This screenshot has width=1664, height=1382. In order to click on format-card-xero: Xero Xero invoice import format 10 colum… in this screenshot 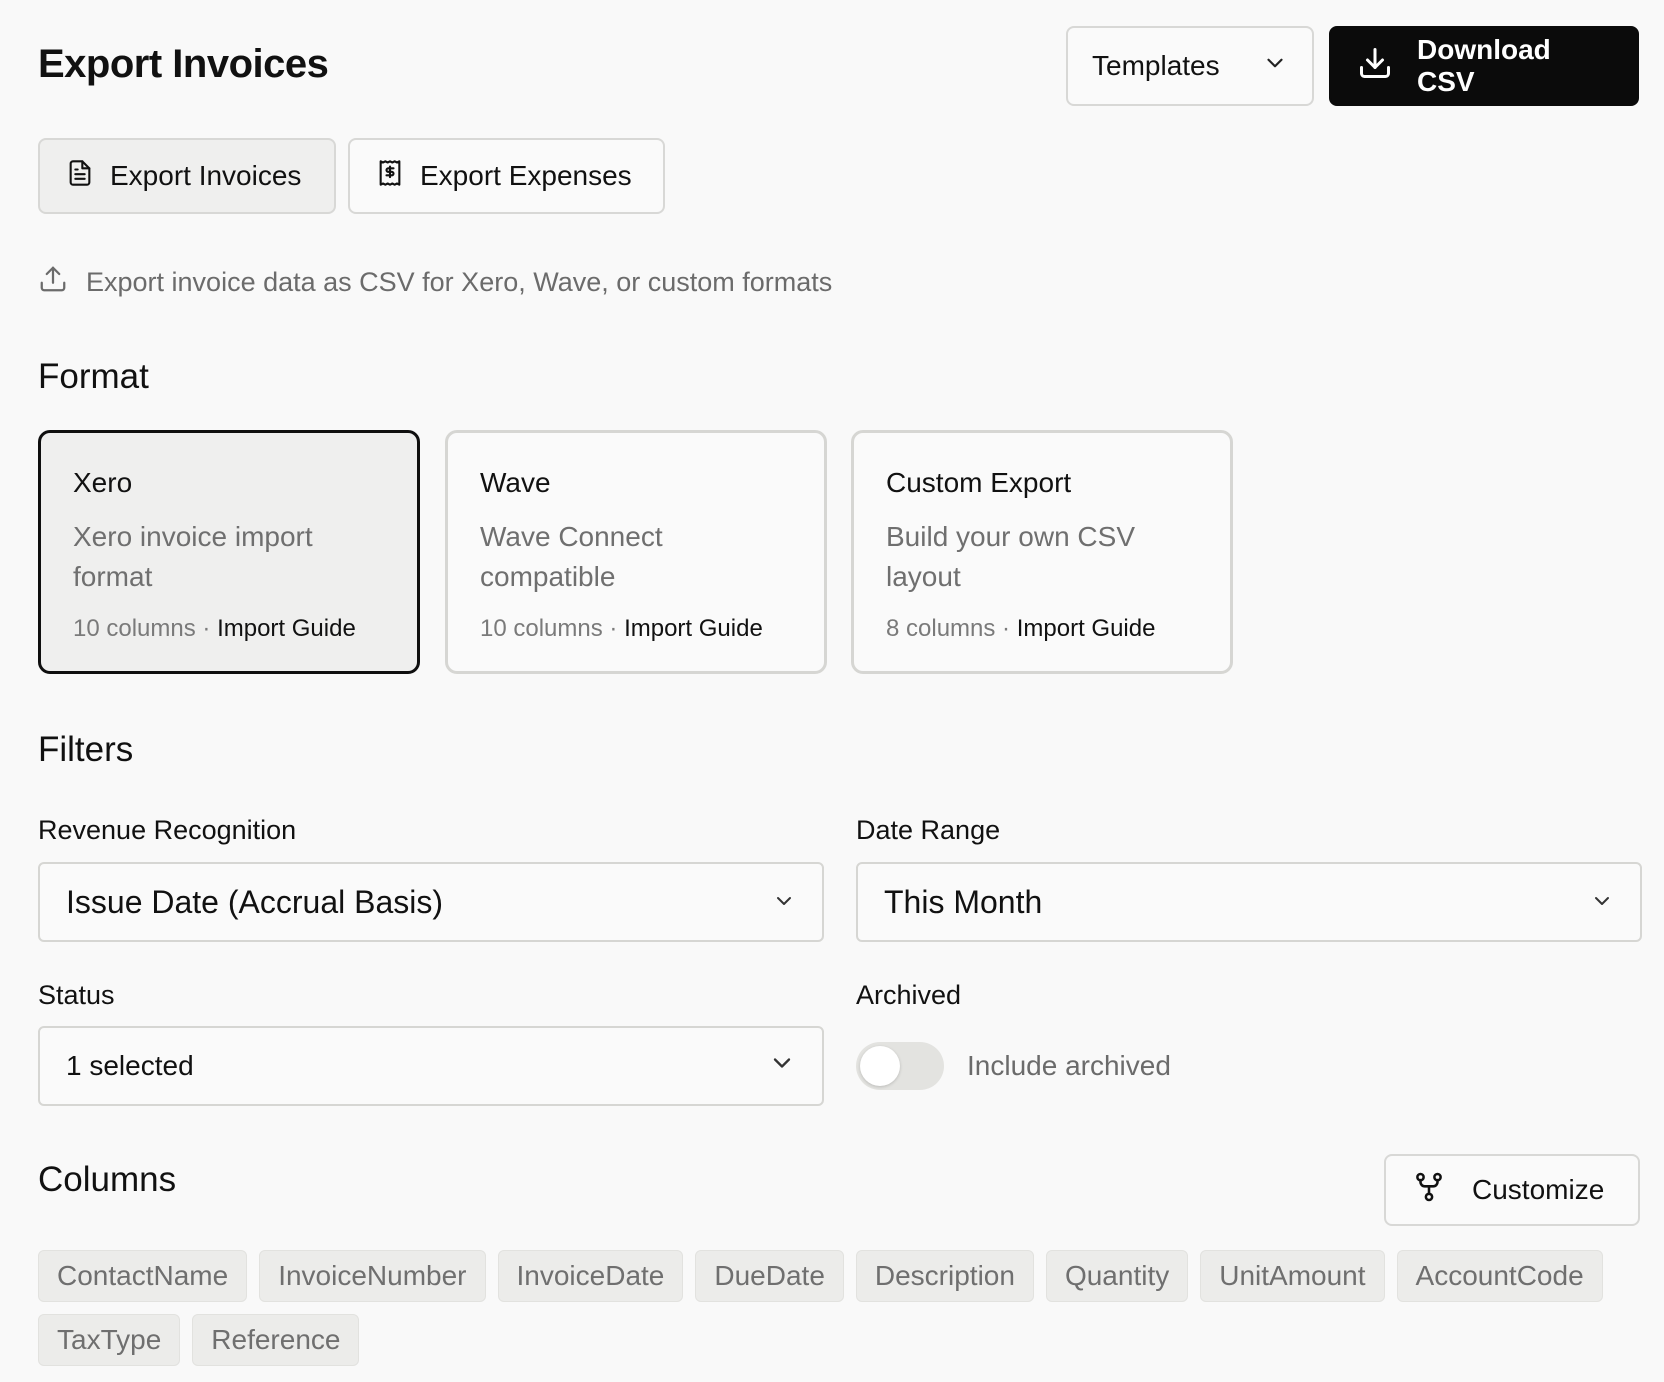, I will do `click(229, 552)`.